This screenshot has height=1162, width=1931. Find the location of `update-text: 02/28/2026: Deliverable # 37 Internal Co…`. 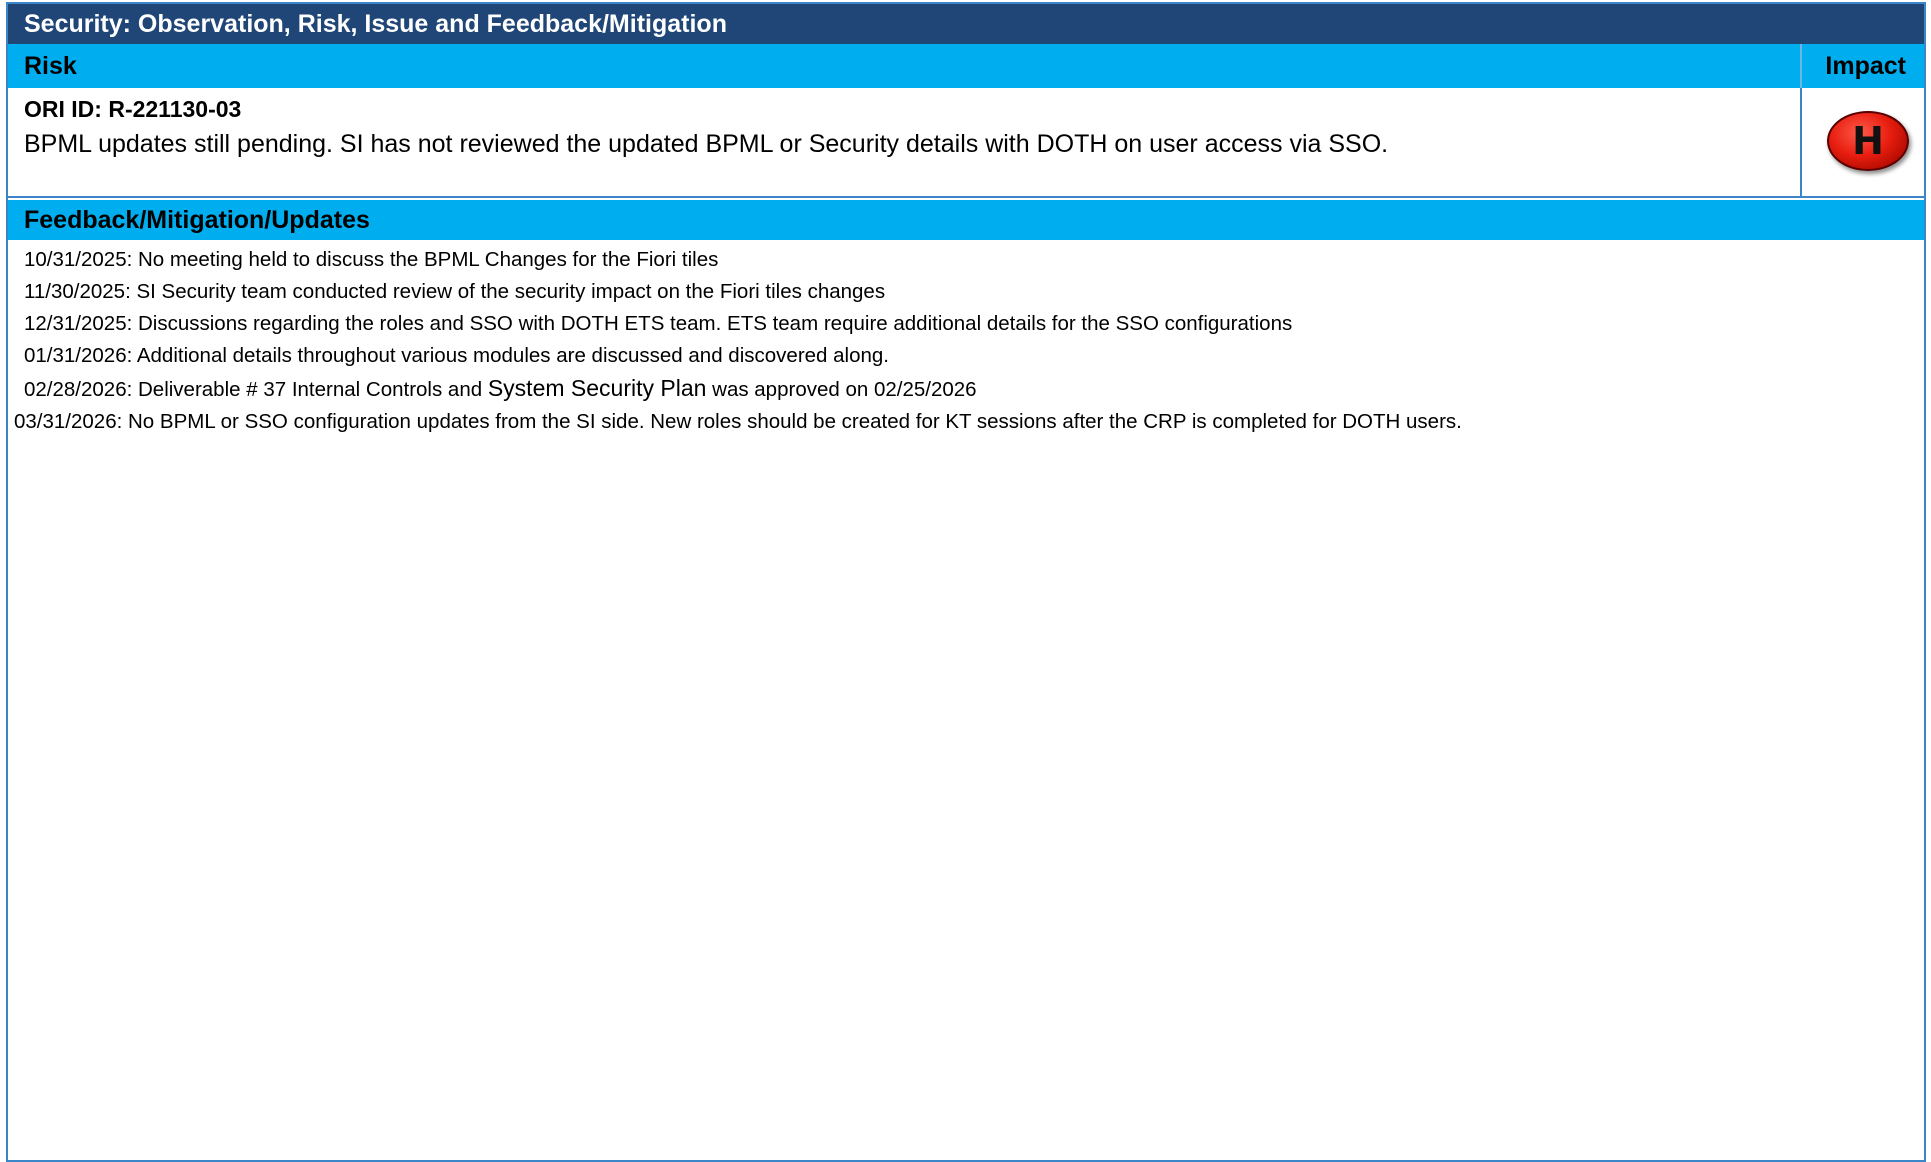

update-text: 02/28/2026: Deliverable # 37 Internal Co… is located at coordinates (256, 389).